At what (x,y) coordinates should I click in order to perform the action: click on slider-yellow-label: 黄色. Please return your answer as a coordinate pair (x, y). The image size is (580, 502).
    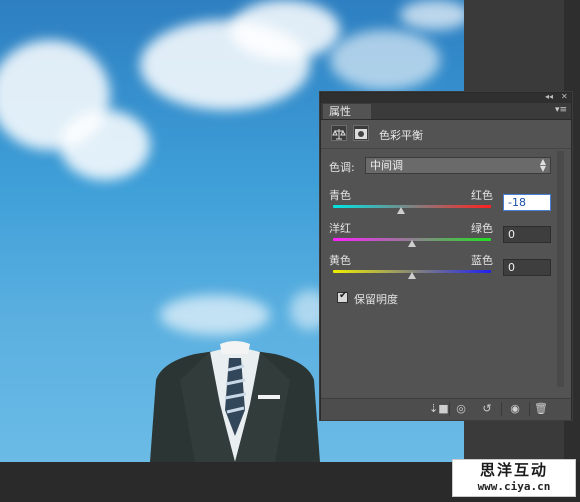
    Looking at the image, I should click on (340, 260).